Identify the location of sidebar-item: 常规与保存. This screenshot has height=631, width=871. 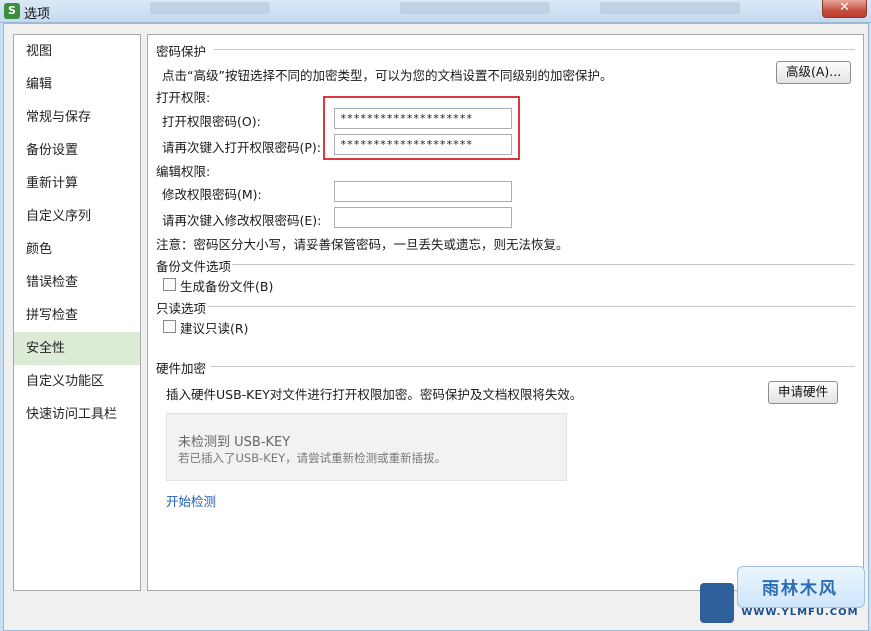
(77, 117).